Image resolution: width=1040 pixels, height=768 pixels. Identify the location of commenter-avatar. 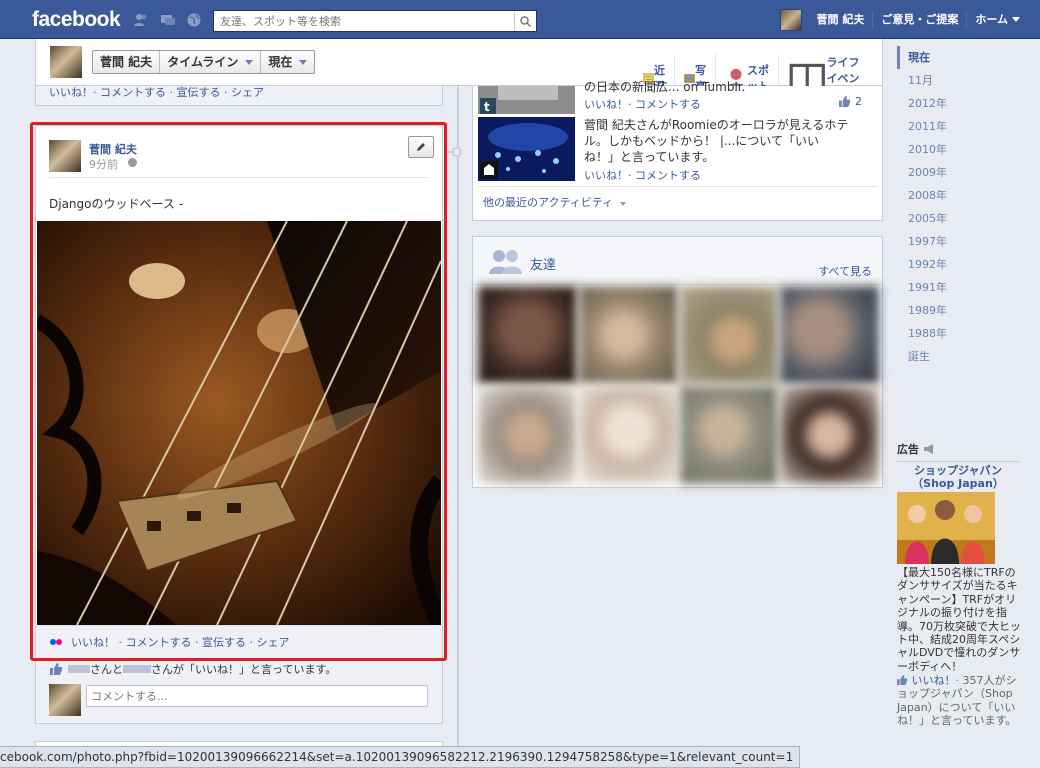
(65, 700).